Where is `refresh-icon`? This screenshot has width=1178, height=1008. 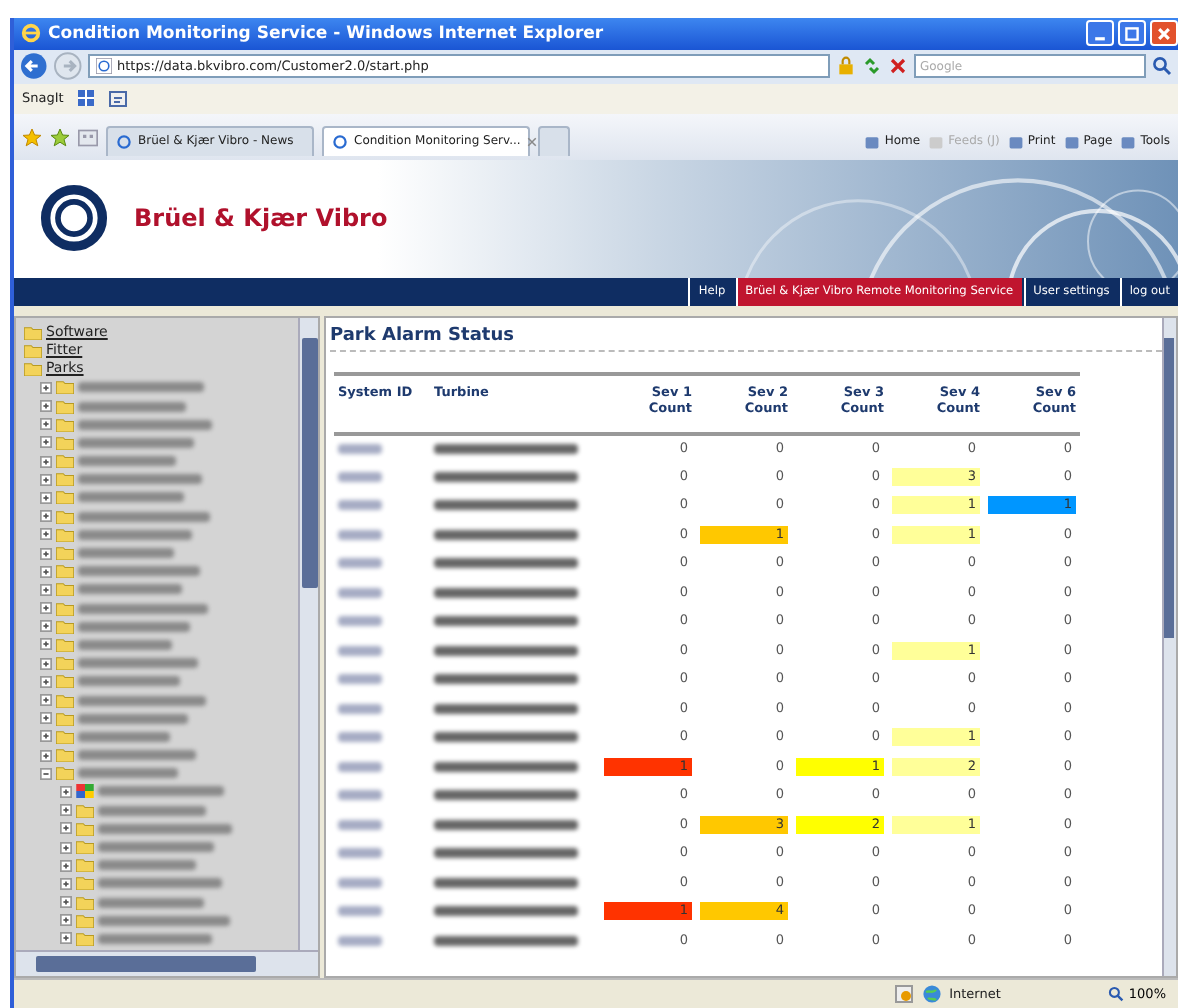
refresh-icon is located at coordinates (871, 66).